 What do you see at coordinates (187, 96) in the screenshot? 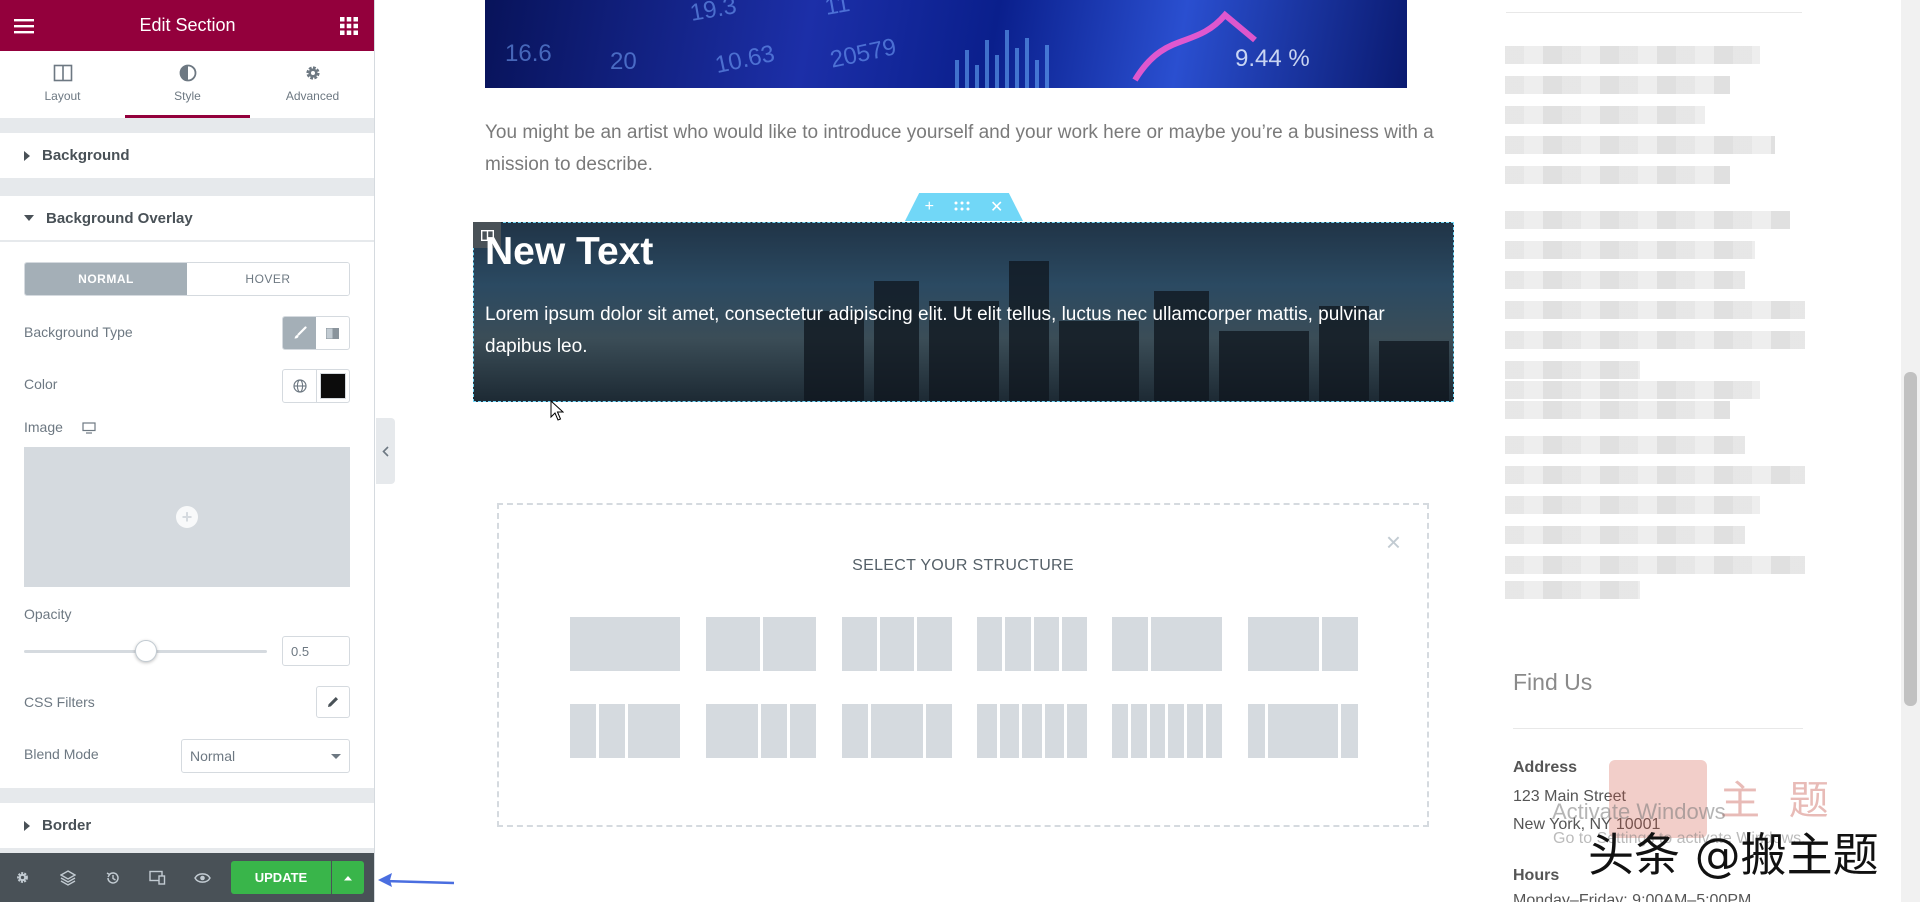
I see `tab-label: Style` at bounding box center [187, 96].